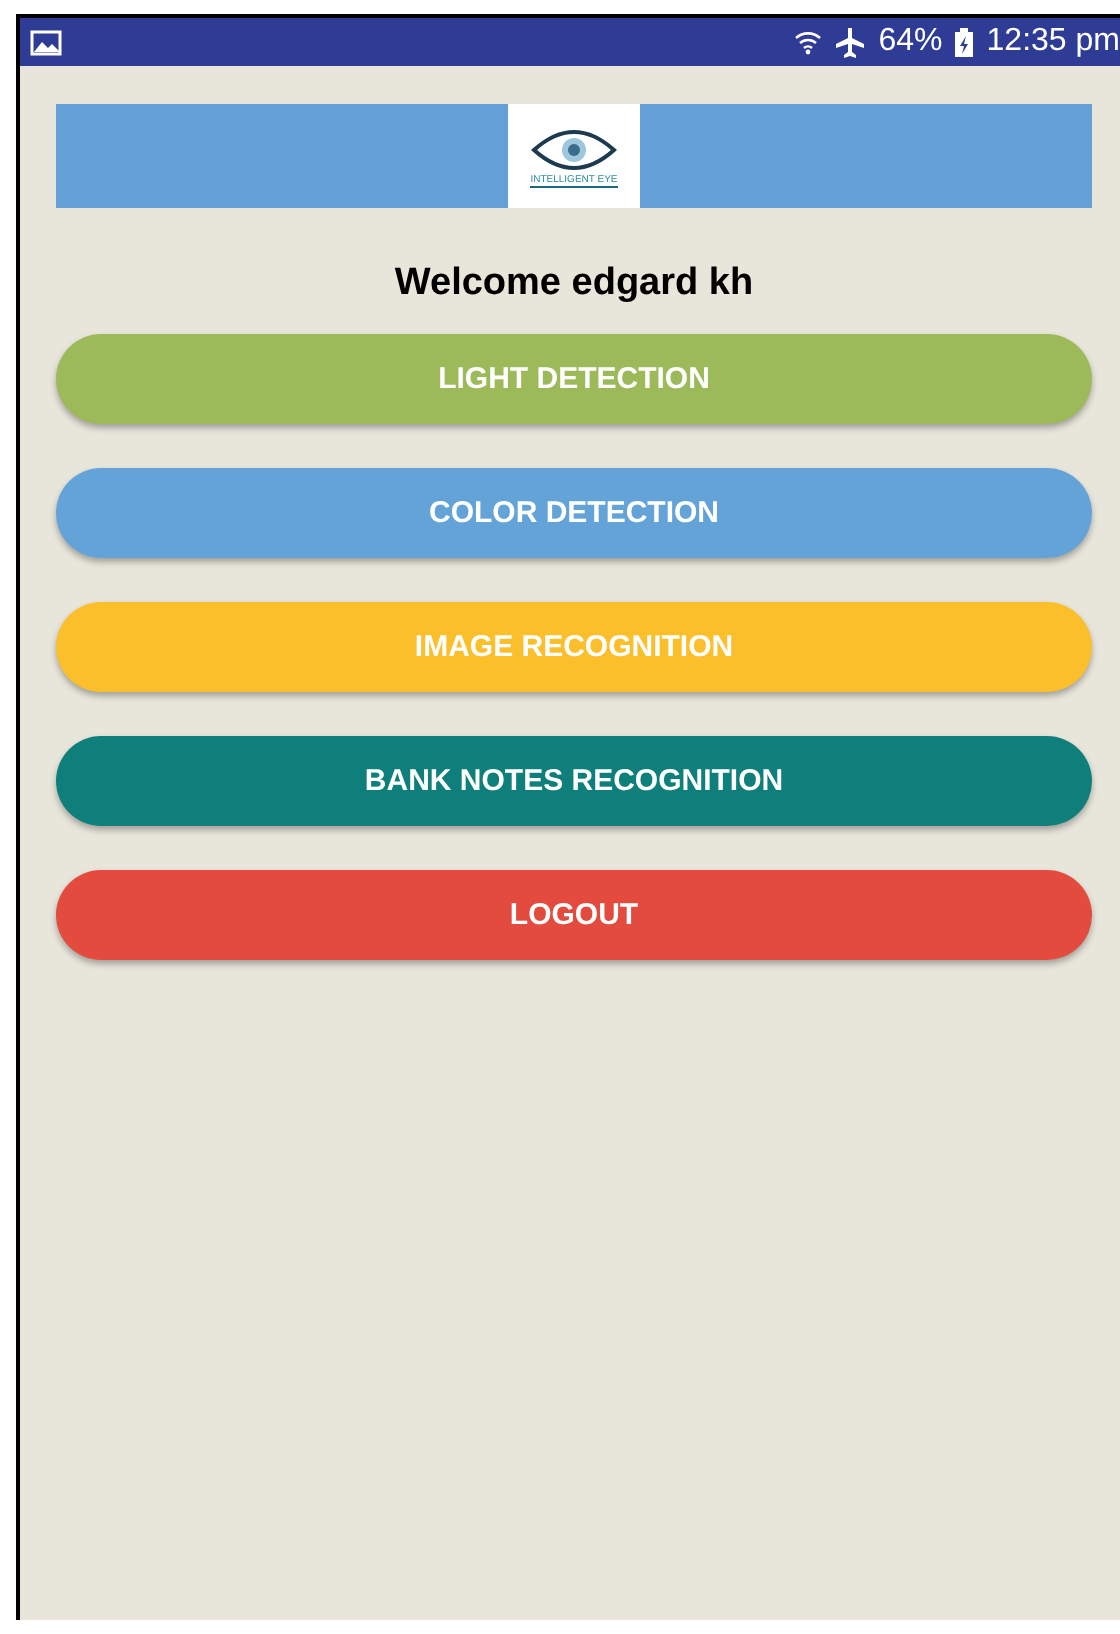 This screenshot has height=1634, width=1120. Describe the element at coordinates (850, 42) in the screenshot. I see `airplane-icon` at that location.